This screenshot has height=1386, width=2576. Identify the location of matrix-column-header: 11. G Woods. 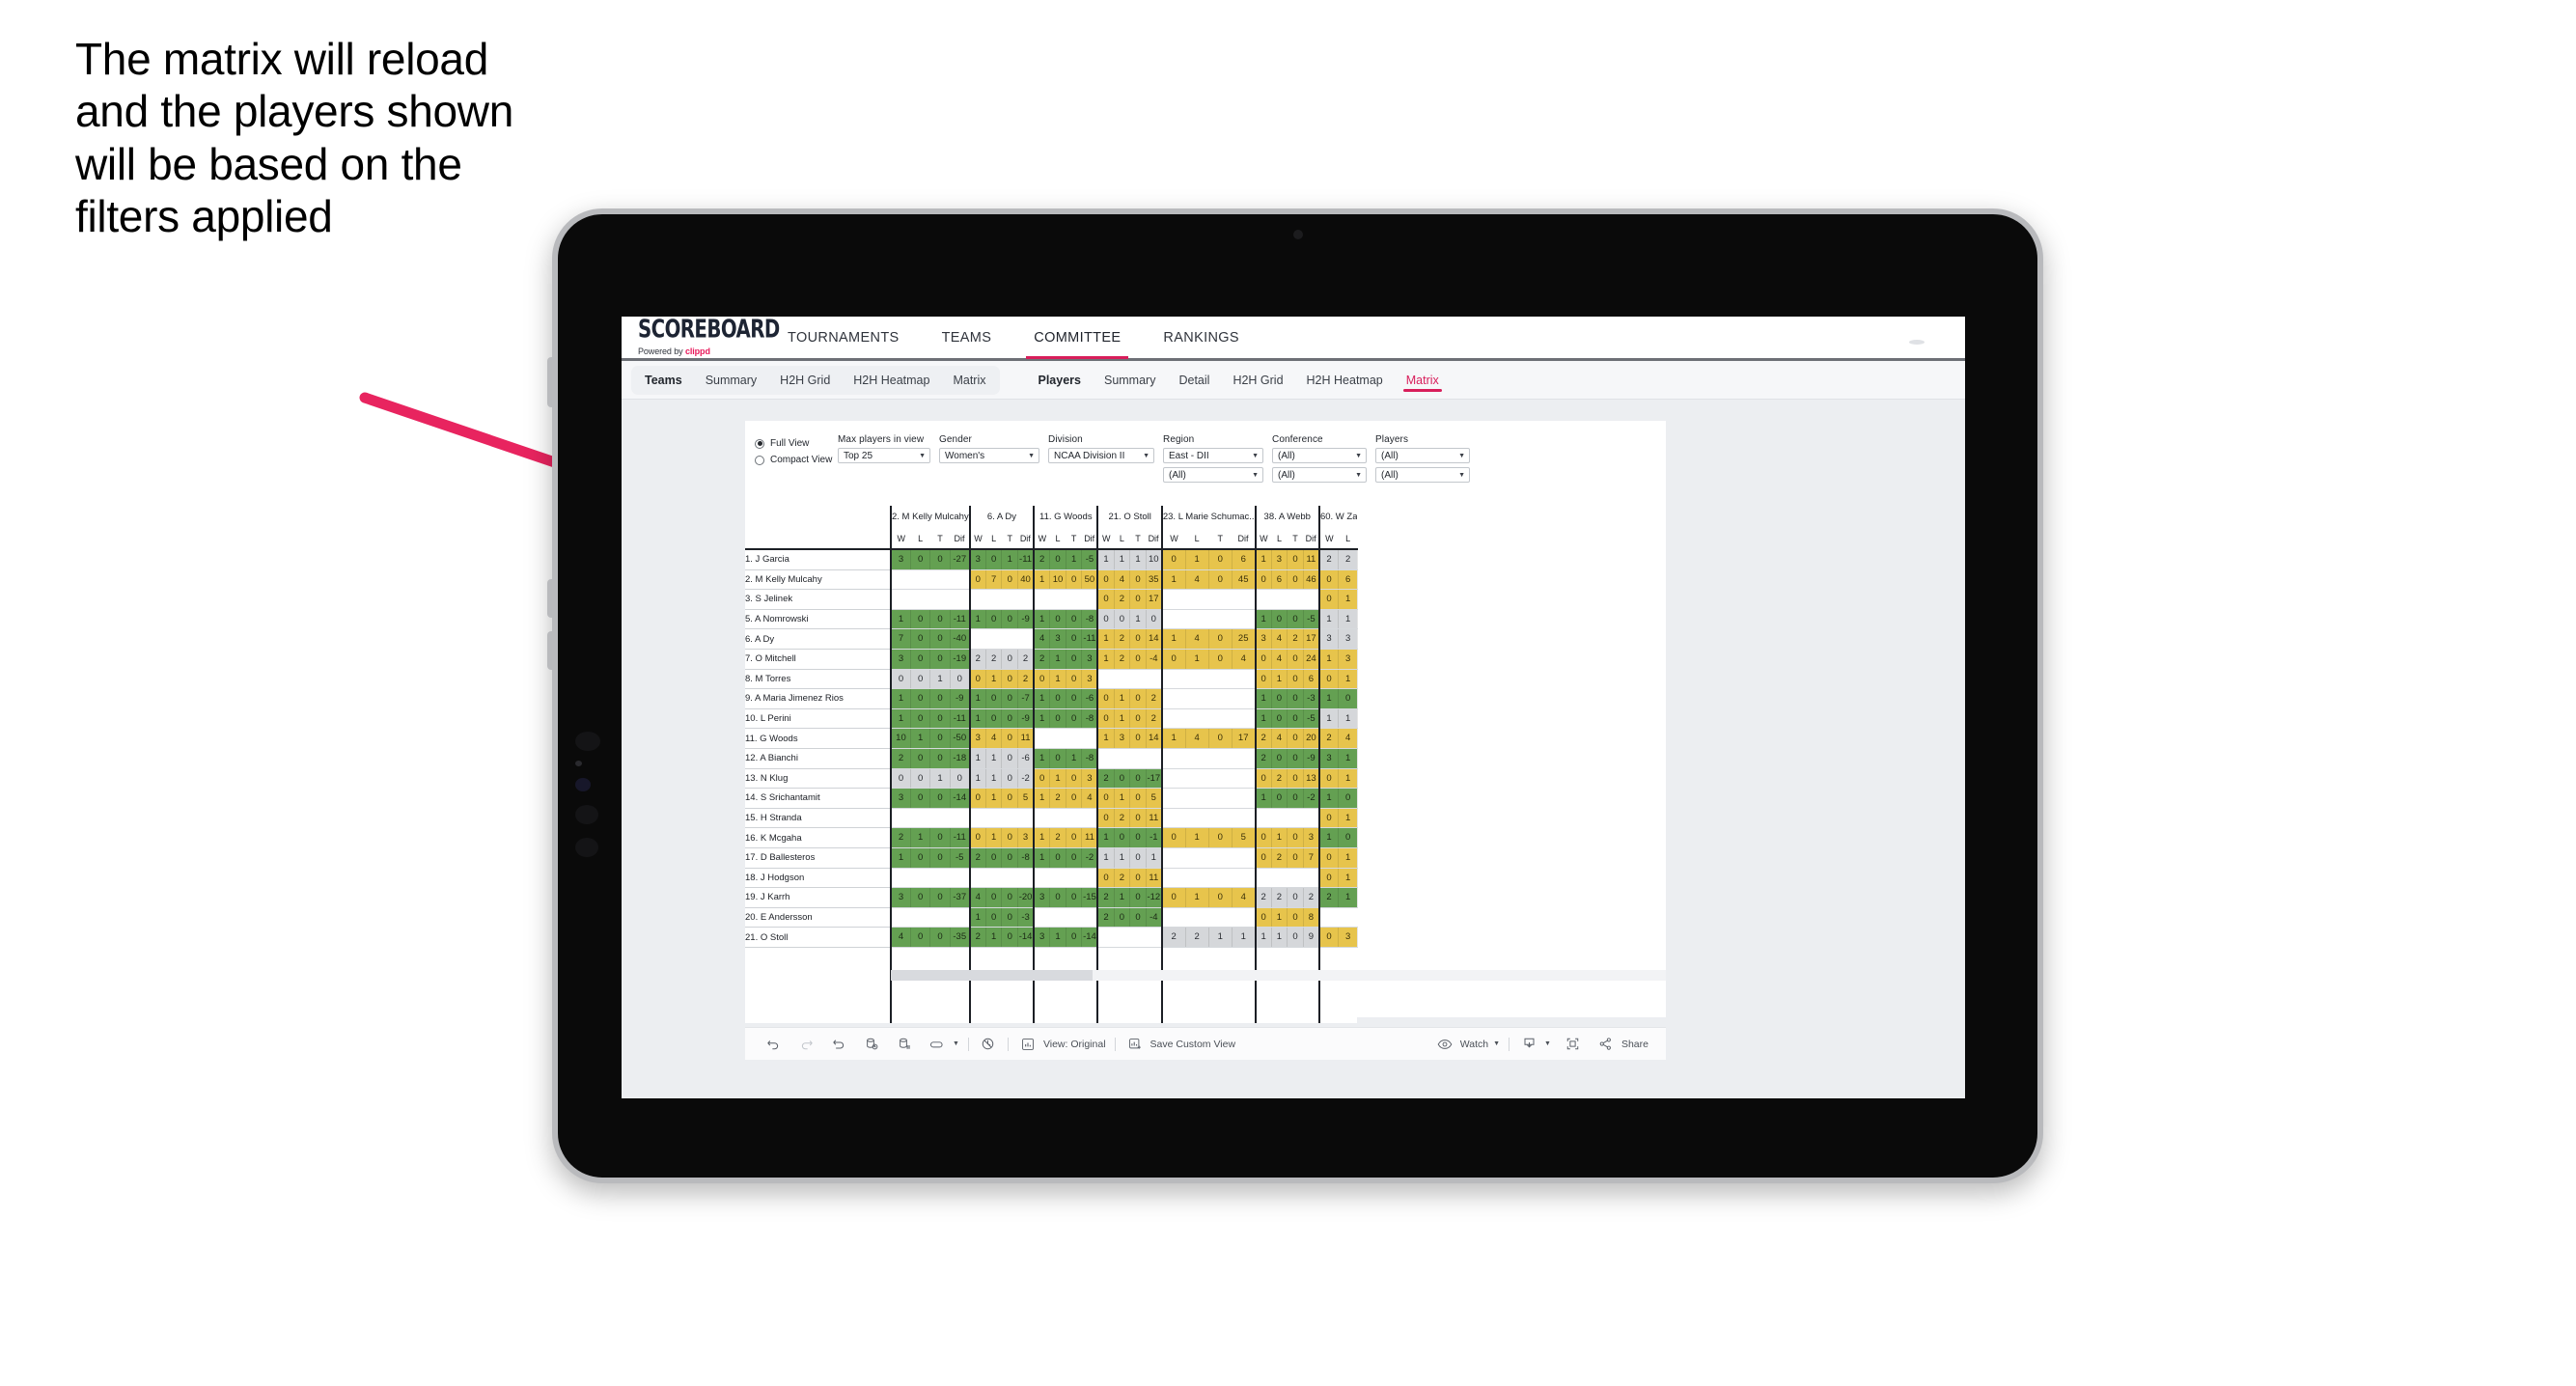
(1065, 517).